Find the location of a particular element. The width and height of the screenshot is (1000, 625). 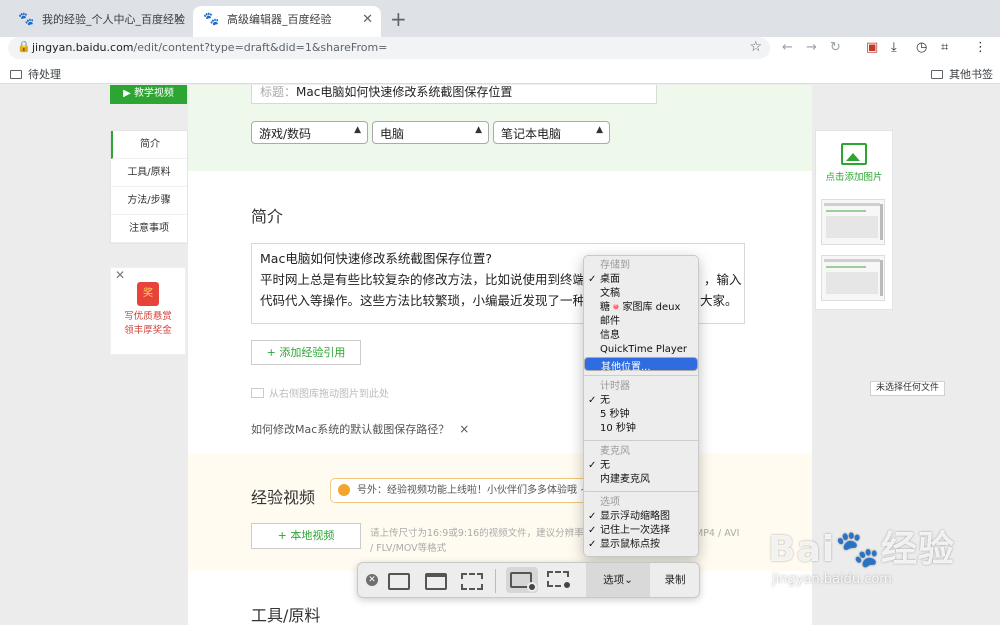

baidu-paw-icon: 🐾 is located at coordinates (26, 19).